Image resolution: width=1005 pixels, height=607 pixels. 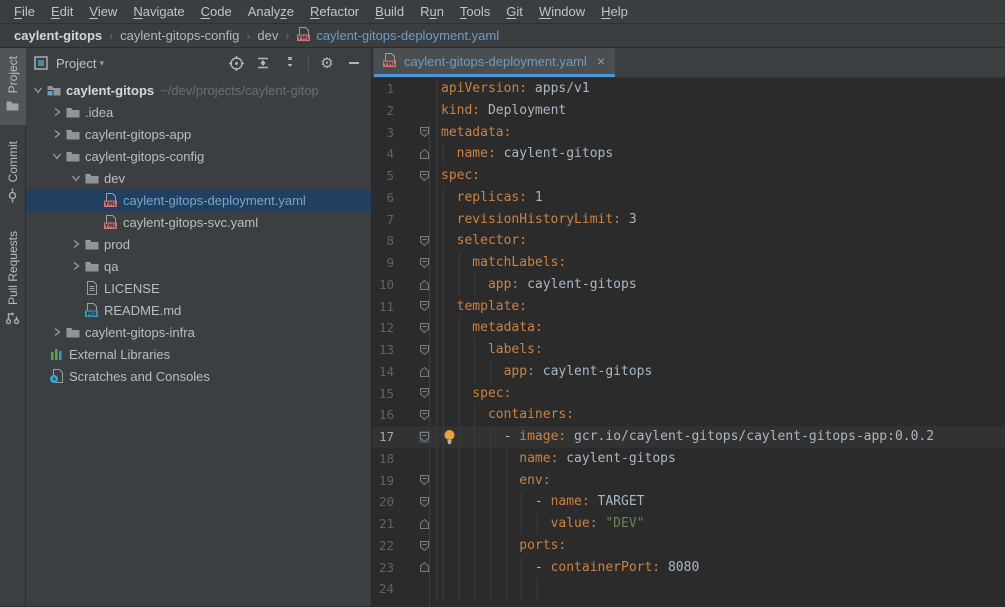 I want to click on menu-help: Help, so click(x=614, y=11).